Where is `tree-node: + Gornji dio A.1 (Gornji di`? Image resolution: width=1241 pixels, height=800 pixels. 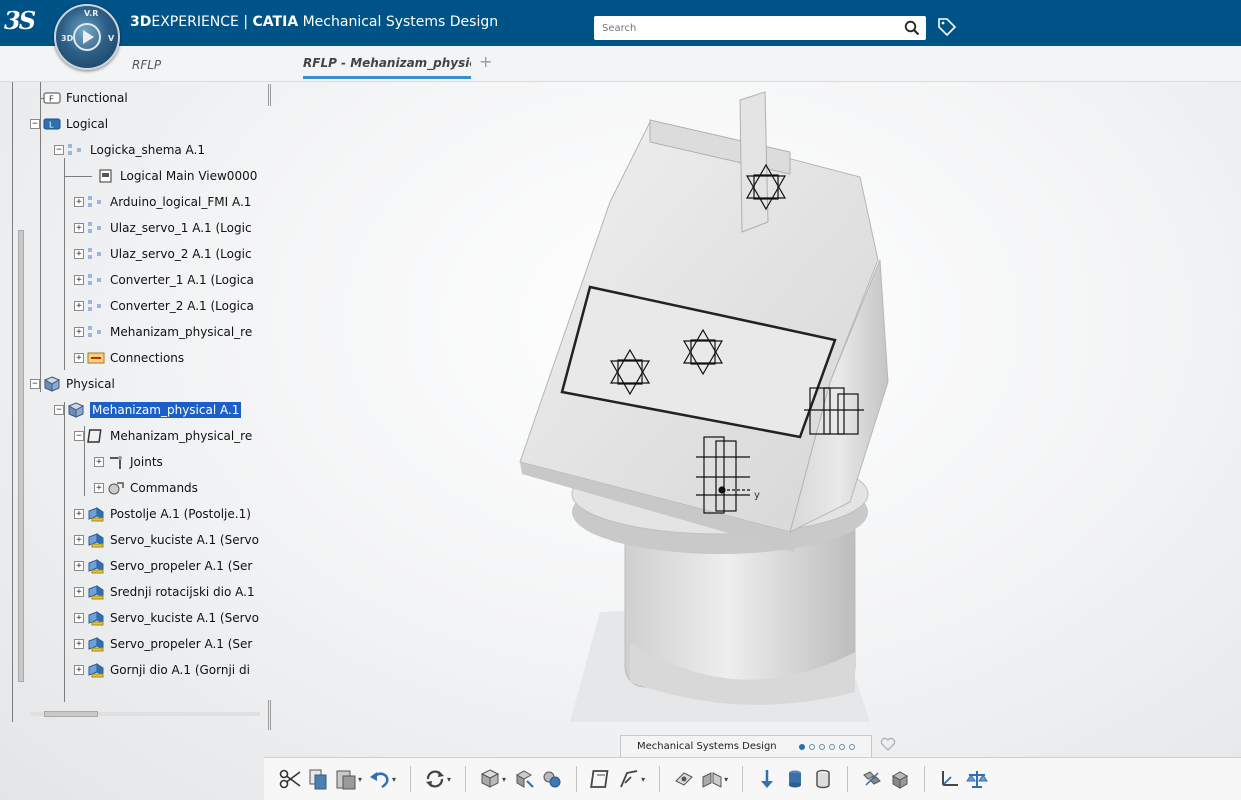
tree-node: + Gornji dio A.1 (Gornji di is located at coordinates (162, 670).